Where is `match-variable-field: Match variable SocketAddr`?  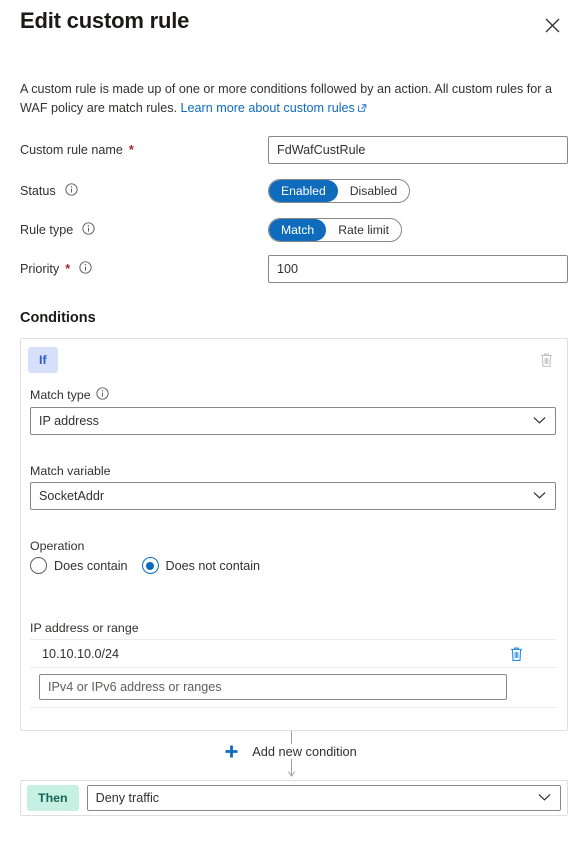 match-variable-field: Match variable SocketAddr is located at coordinates (293, 487).